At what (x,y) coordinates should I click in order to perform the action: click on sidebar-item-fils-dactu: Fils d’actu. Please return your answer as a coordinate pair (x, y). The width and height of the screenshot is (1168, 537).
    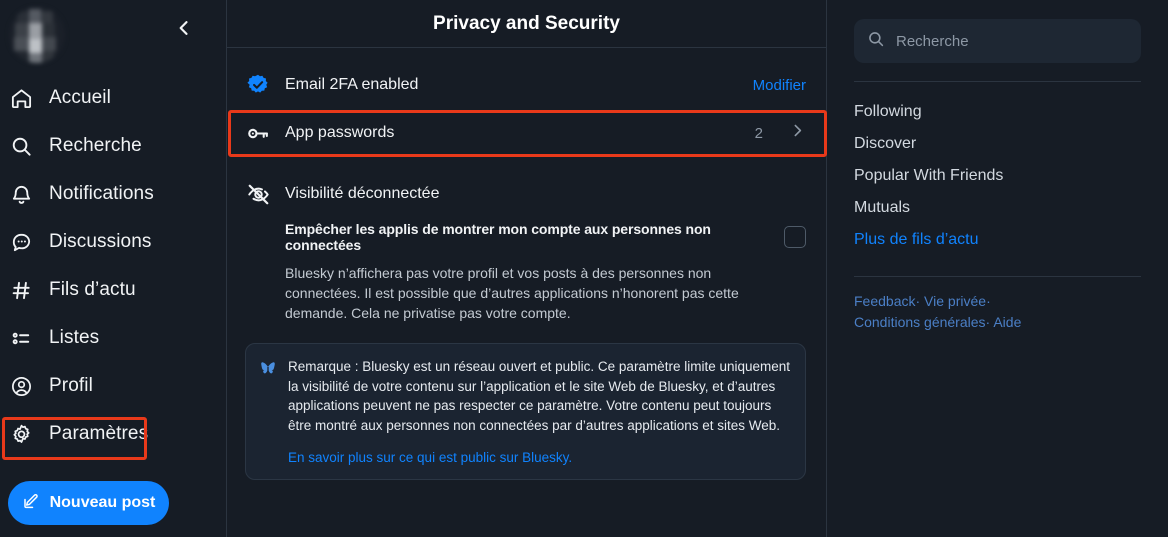
    Looking at the image, I should click on (113, 290).